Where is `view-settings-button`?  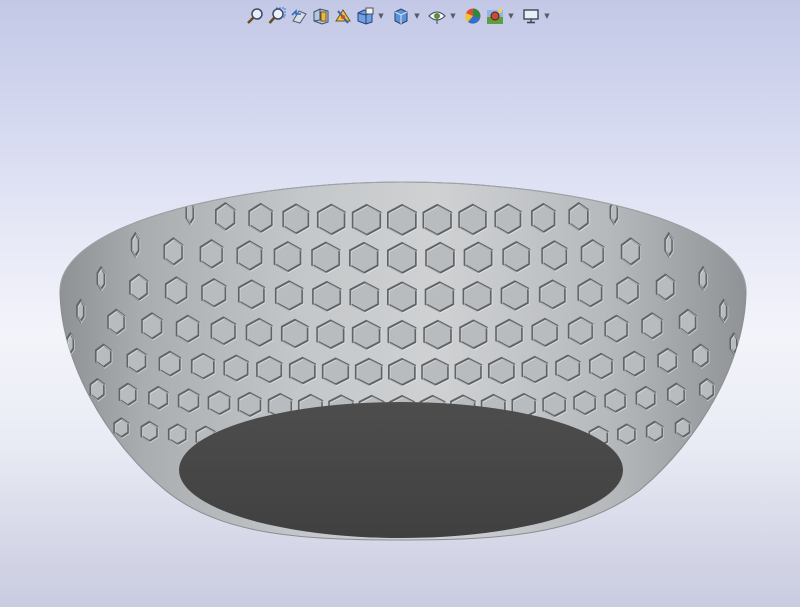
view-settings-button is located at coordinates (531, 16).